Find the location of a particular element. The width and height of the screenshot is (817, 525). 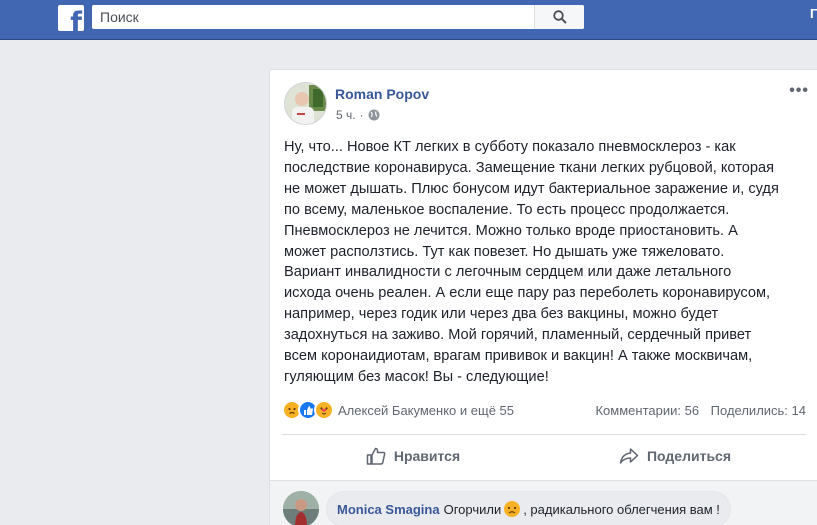

like-button: Нравится is located at coordinates (413, 456).